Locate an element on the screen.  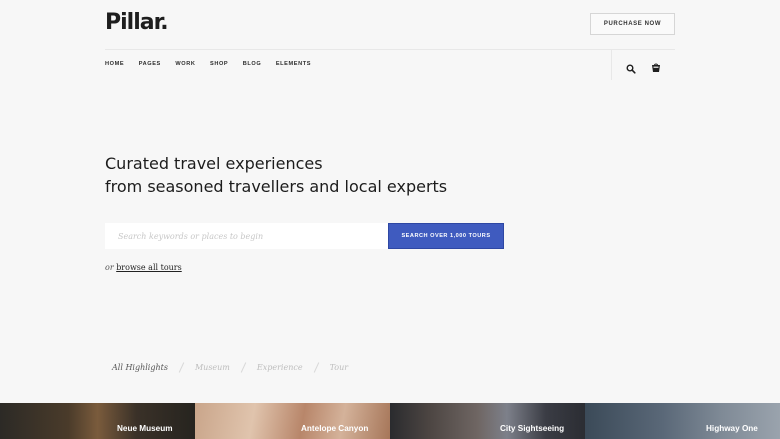
nav-item-work: WORK is located at coordinates (185, 64).